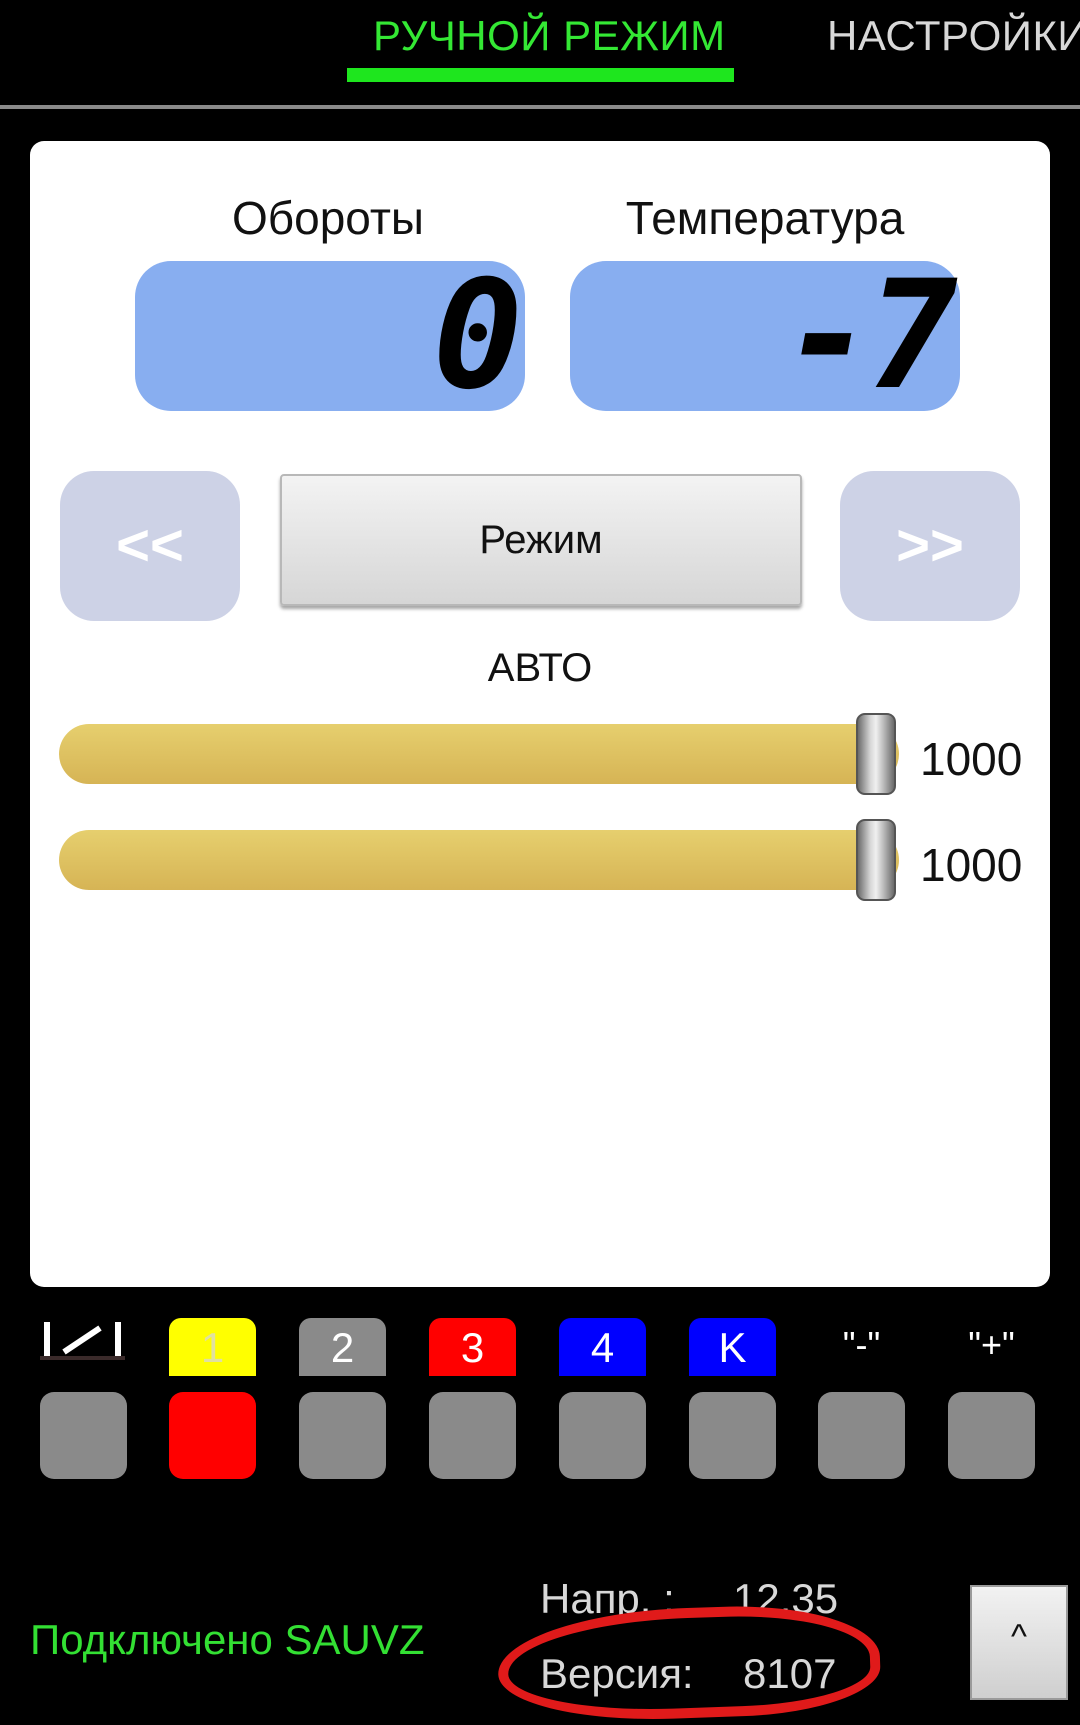 This screenshot has height=1725, width=1080. Describe the element at coordinates (1019, 1642) in the screenshot. I see `scroll-up-button: ^` at that location.